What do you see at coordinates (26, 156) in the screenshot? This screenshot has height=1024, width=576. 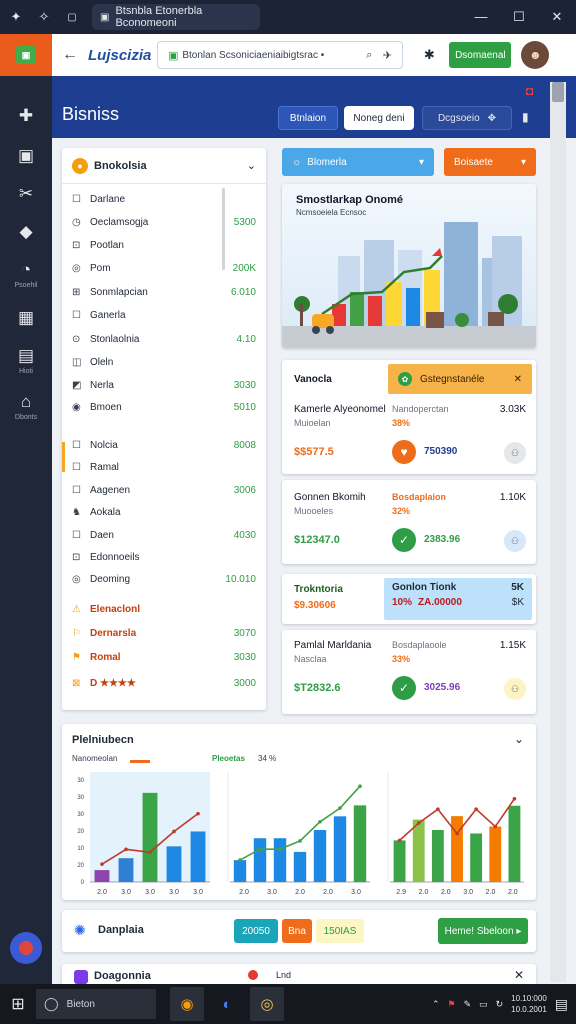 I see `sidebar-item-square: ▣` at bounding box center [26, 156].